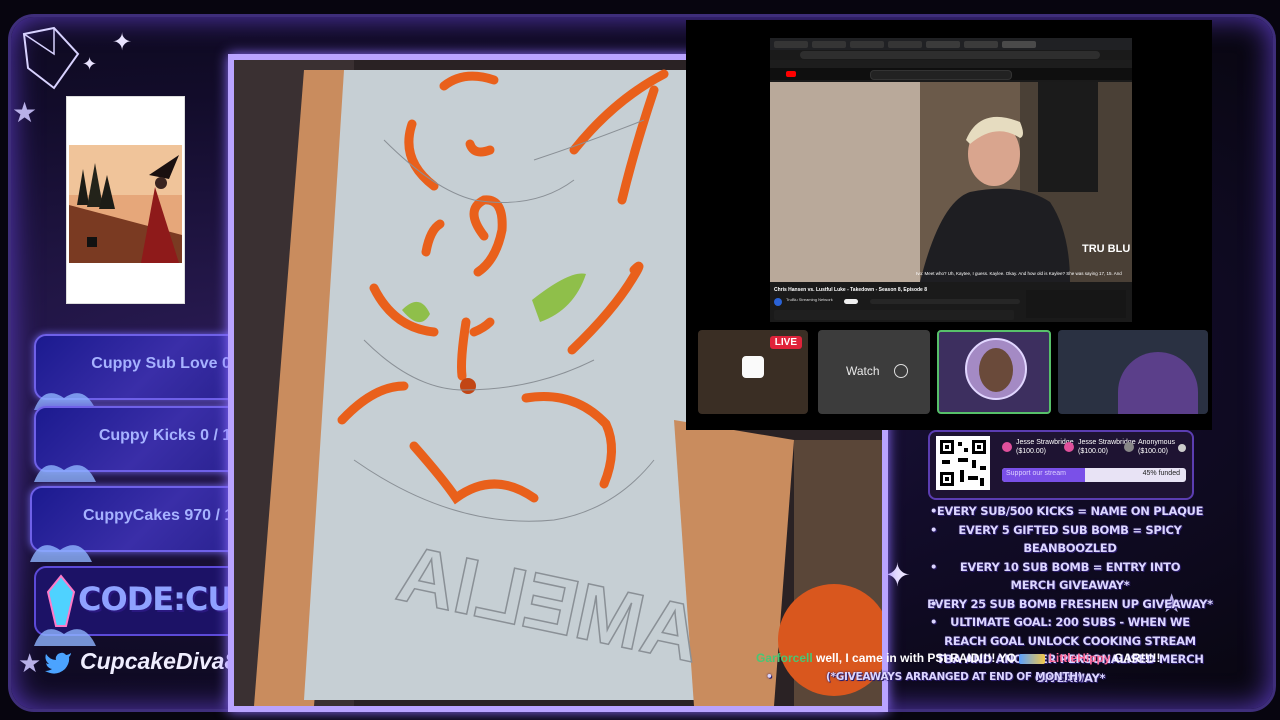  What do you see at coordinates (1080, 658) in the screenshot?
I see `chat-mention: LittleHippy` at bounding box center [1080, 658].